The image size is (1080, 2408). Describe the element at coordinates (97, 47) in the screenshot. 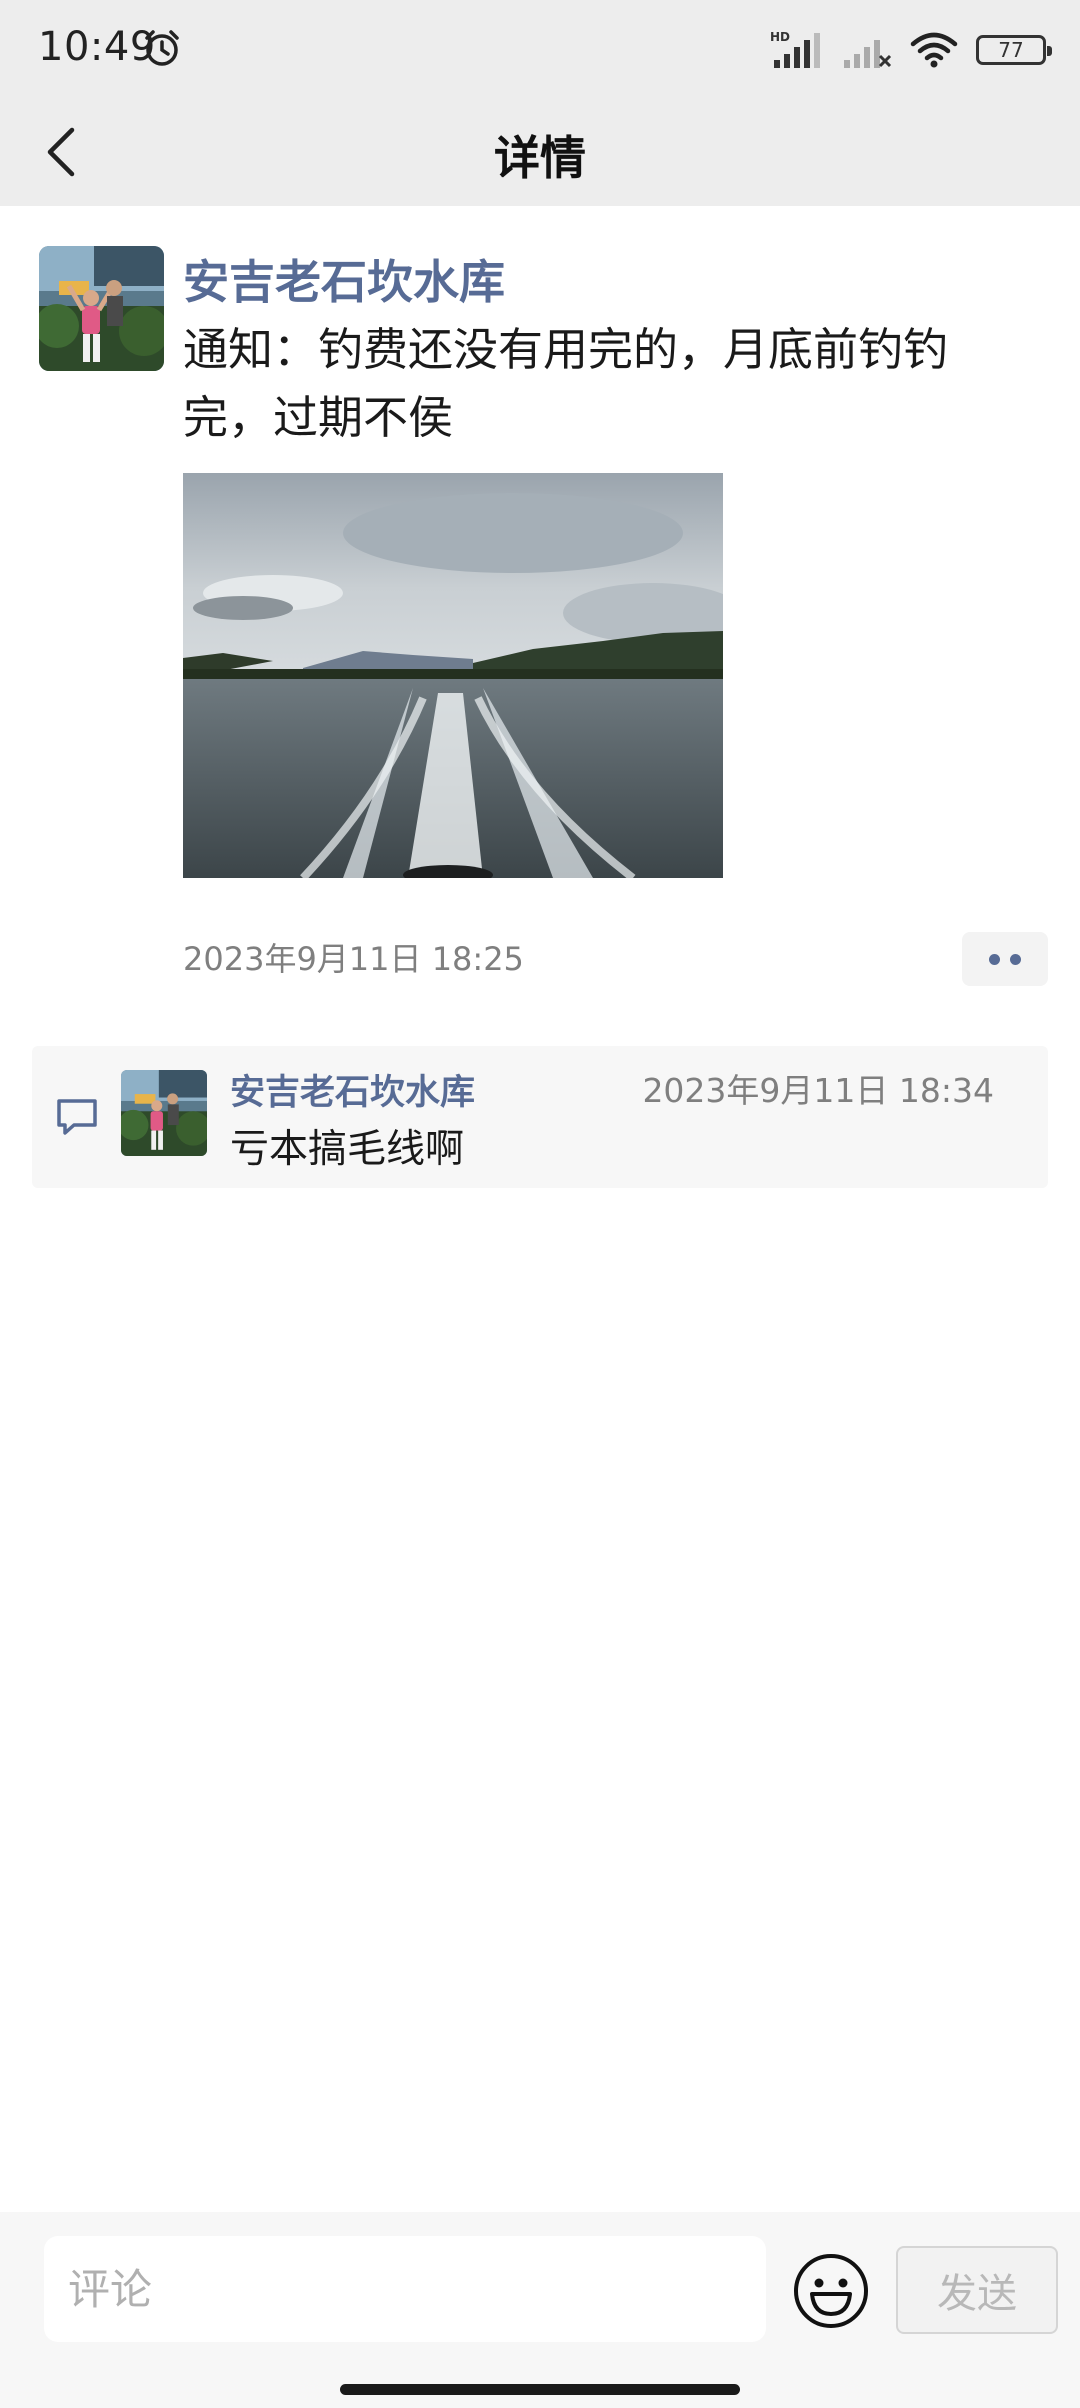

I see `status-time: 10:49` at that location.